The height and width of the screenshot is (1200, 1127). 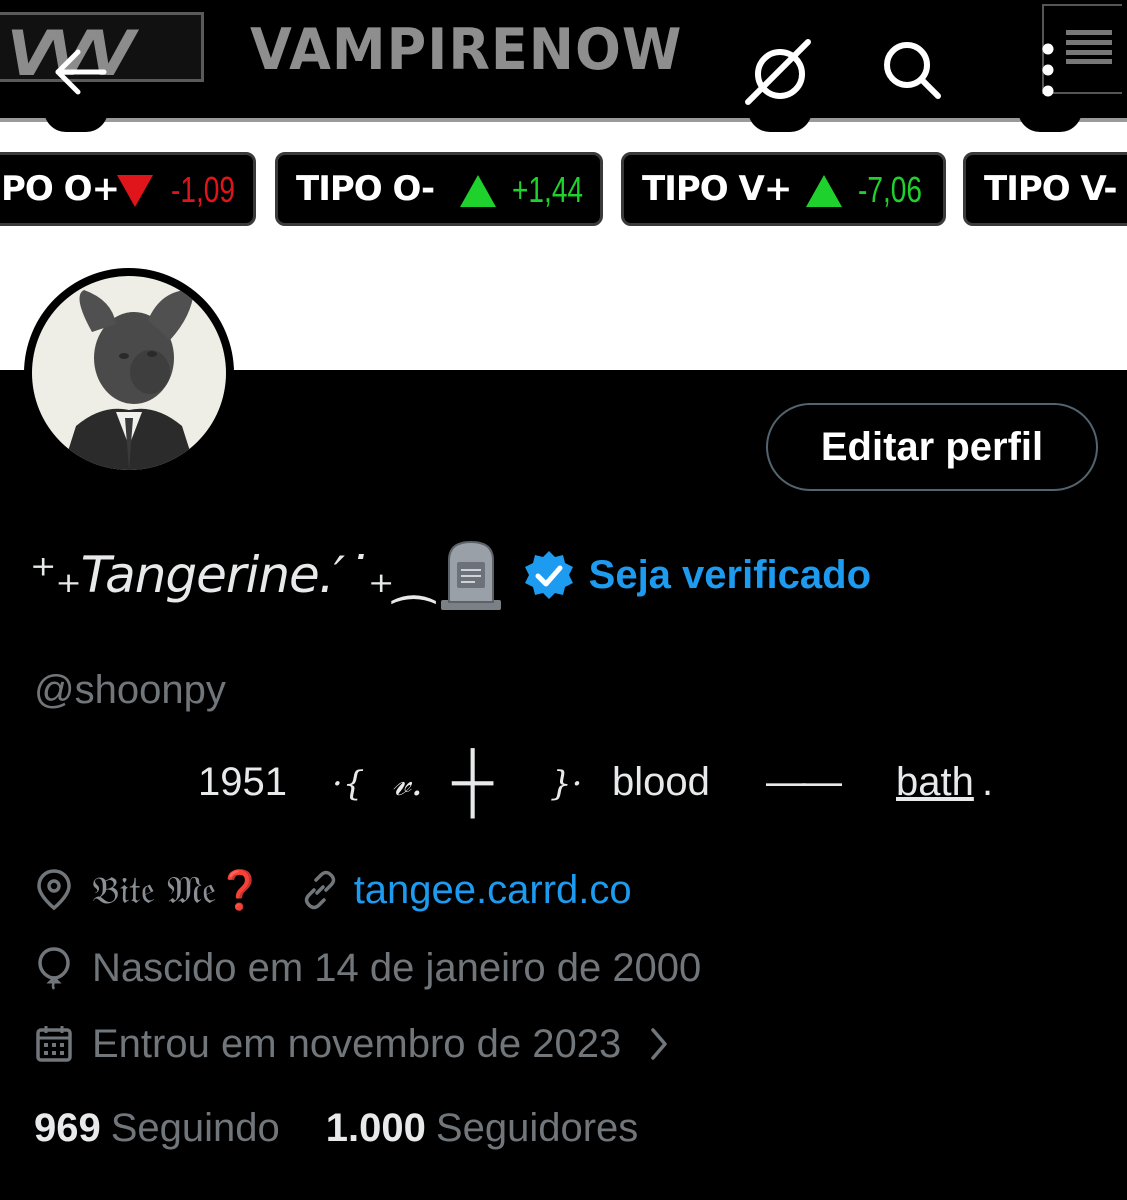 What do you see at coordinates (890, 189) in the screenshot?
I see `ticker-delta: -7,06` at bounding box center [890, 189].